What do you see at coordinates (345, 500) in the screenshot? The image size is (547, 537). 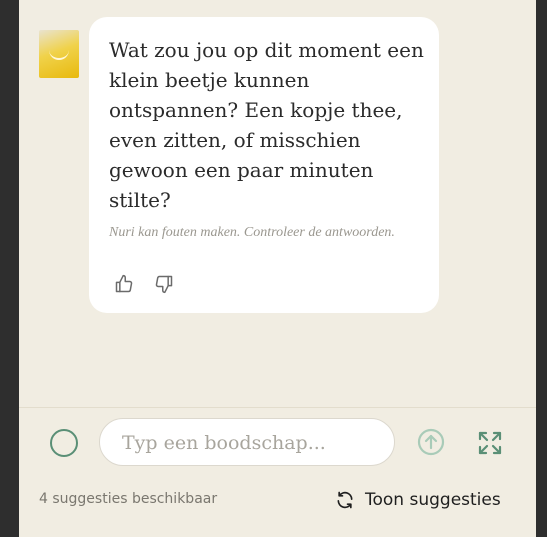 I see `refresh-icon` at bounding box center [345, 500].